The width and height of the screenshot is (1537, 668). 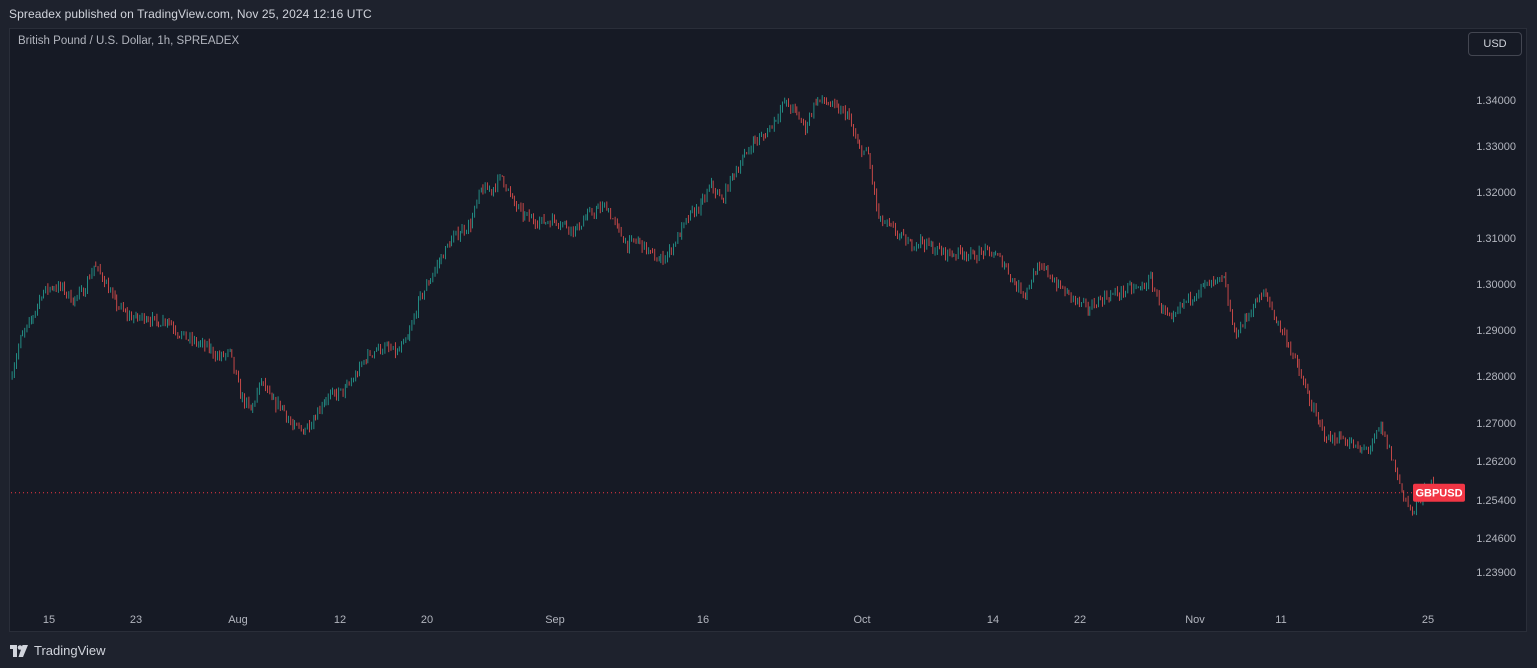 What do you see at coordinates (703, 620) in the screenshot?
I see `time-axis-label: 16` at bounding box center [703, 620].